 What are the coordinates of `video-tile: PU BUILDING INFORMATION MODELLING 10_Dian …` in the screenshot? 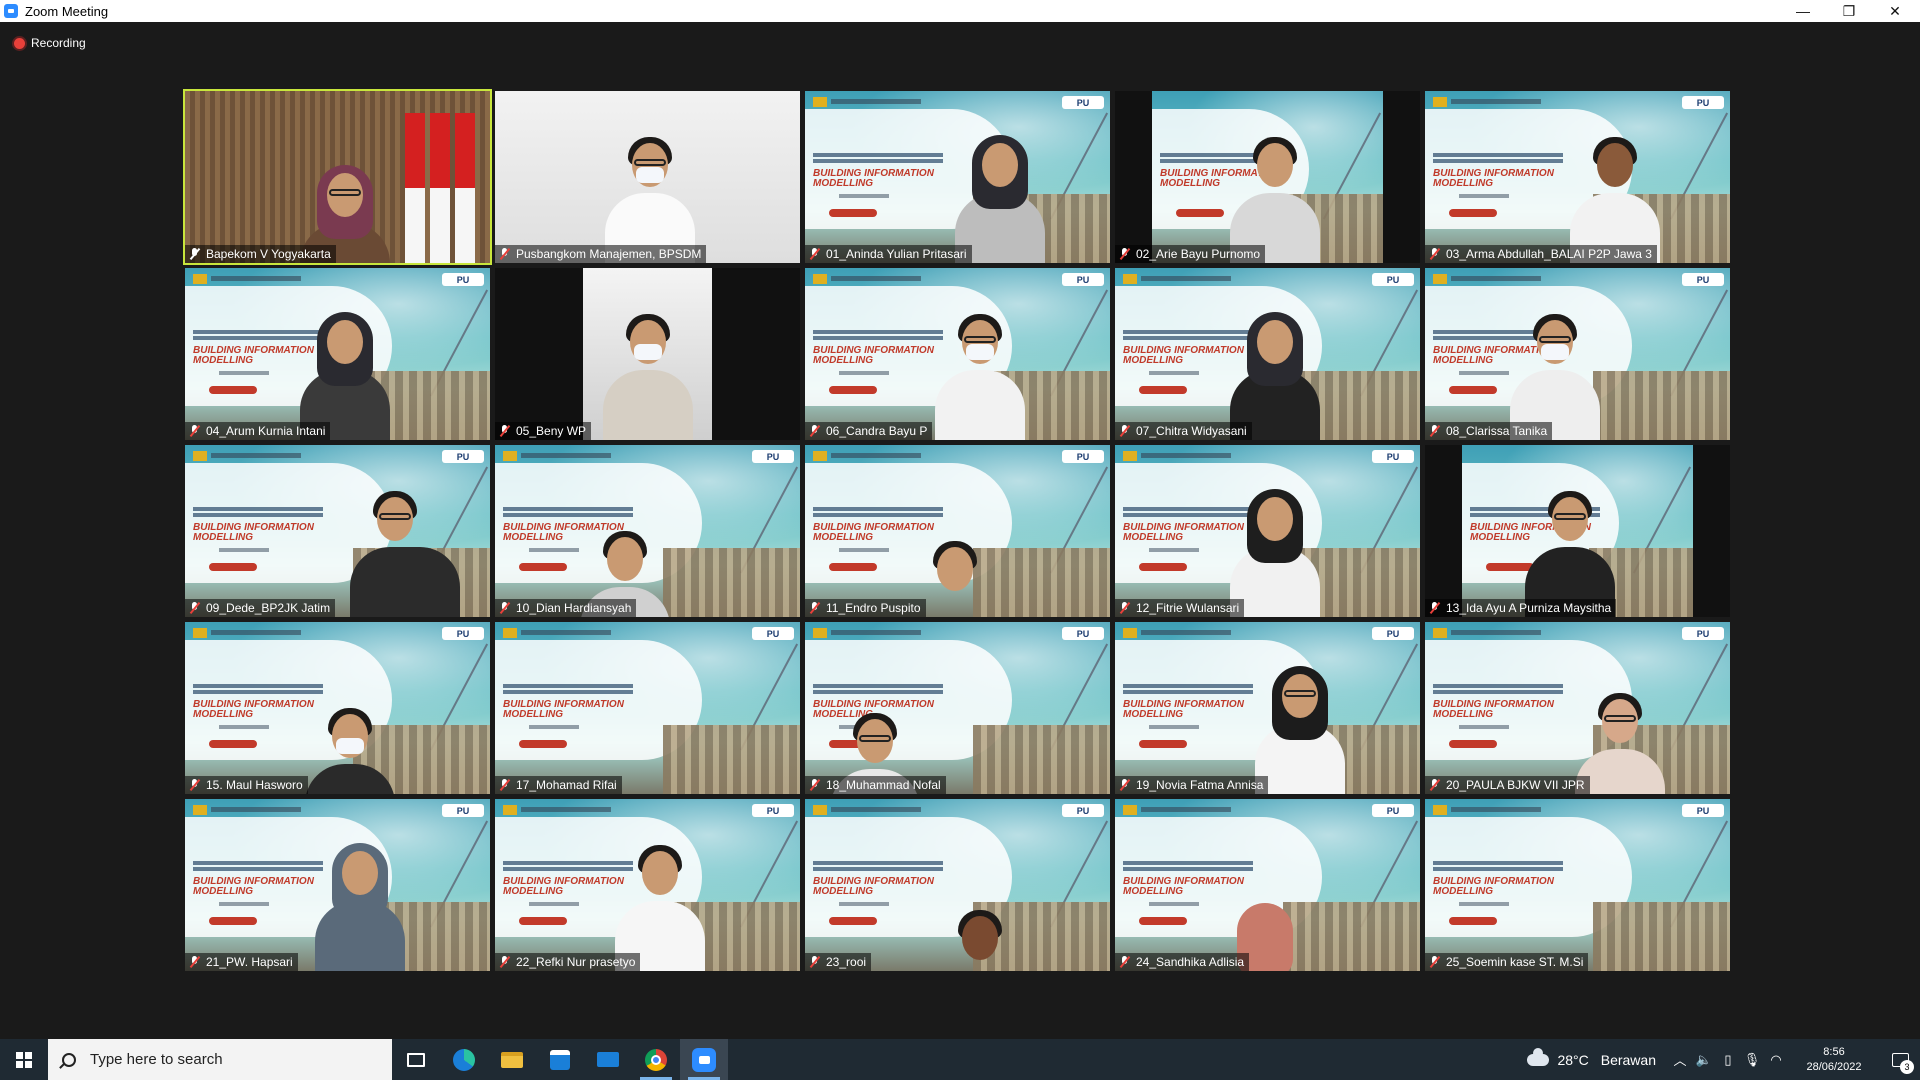 It's located at (647, 531).